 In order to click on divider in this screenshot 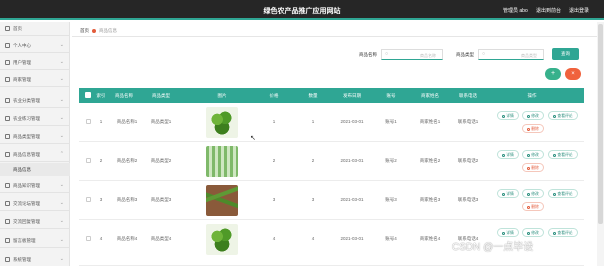, I will do `click(338, 36)`.